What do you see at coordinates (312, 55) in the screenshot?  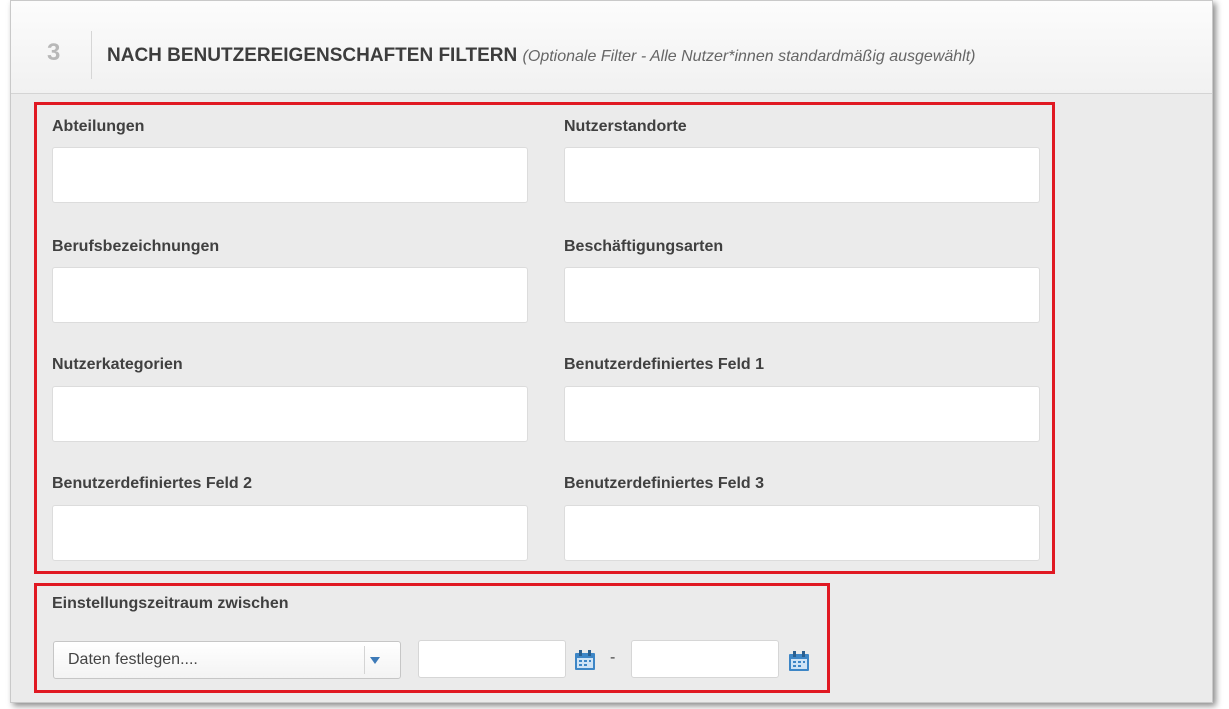 I see `section-title-text: NACH BENUTZEREIGENSCHAFTEN FILTERN` at bounding box center [312, 55].